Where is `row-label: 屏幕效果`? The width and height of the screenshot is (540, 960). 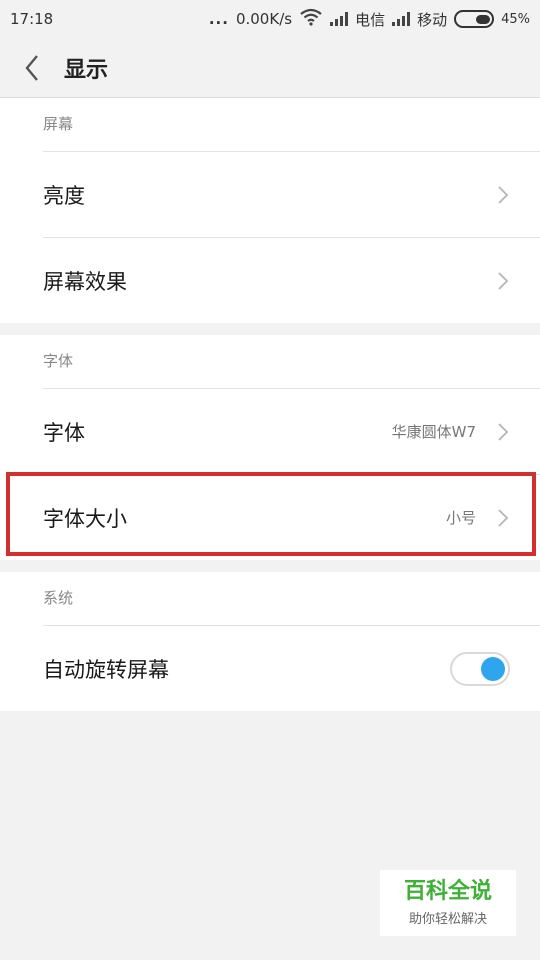 row-label: 屏幕效果 is located at coordinates (85, 281).